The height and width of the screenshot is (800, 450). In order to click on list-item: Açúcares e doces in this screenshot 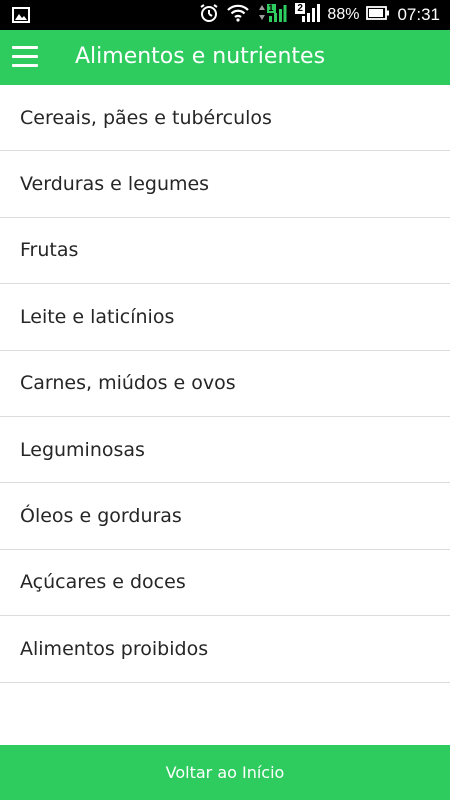, I will do `click(225, 583)`.